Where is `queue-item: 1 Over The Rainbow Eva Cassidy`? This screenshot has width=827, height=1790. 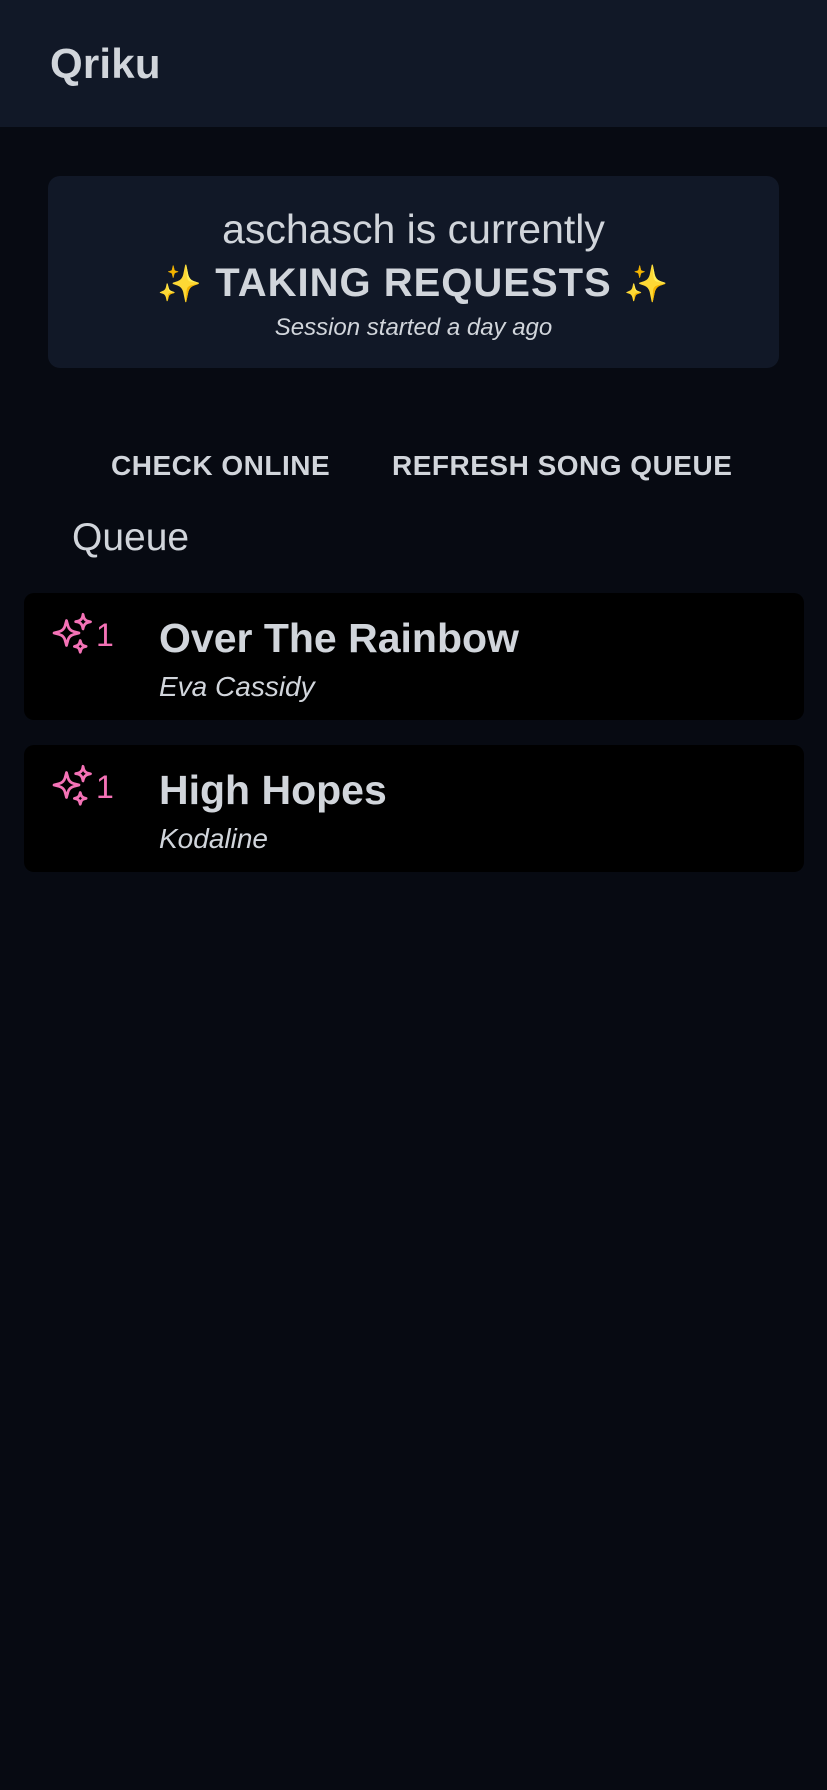 queue-item: 1 Over The Rainbow Eva Cassidy is located at coordinates (414, 656).